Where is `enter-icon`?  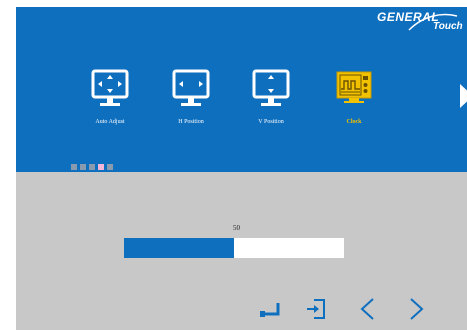
enter-icon is located at coordinates (270, 309).